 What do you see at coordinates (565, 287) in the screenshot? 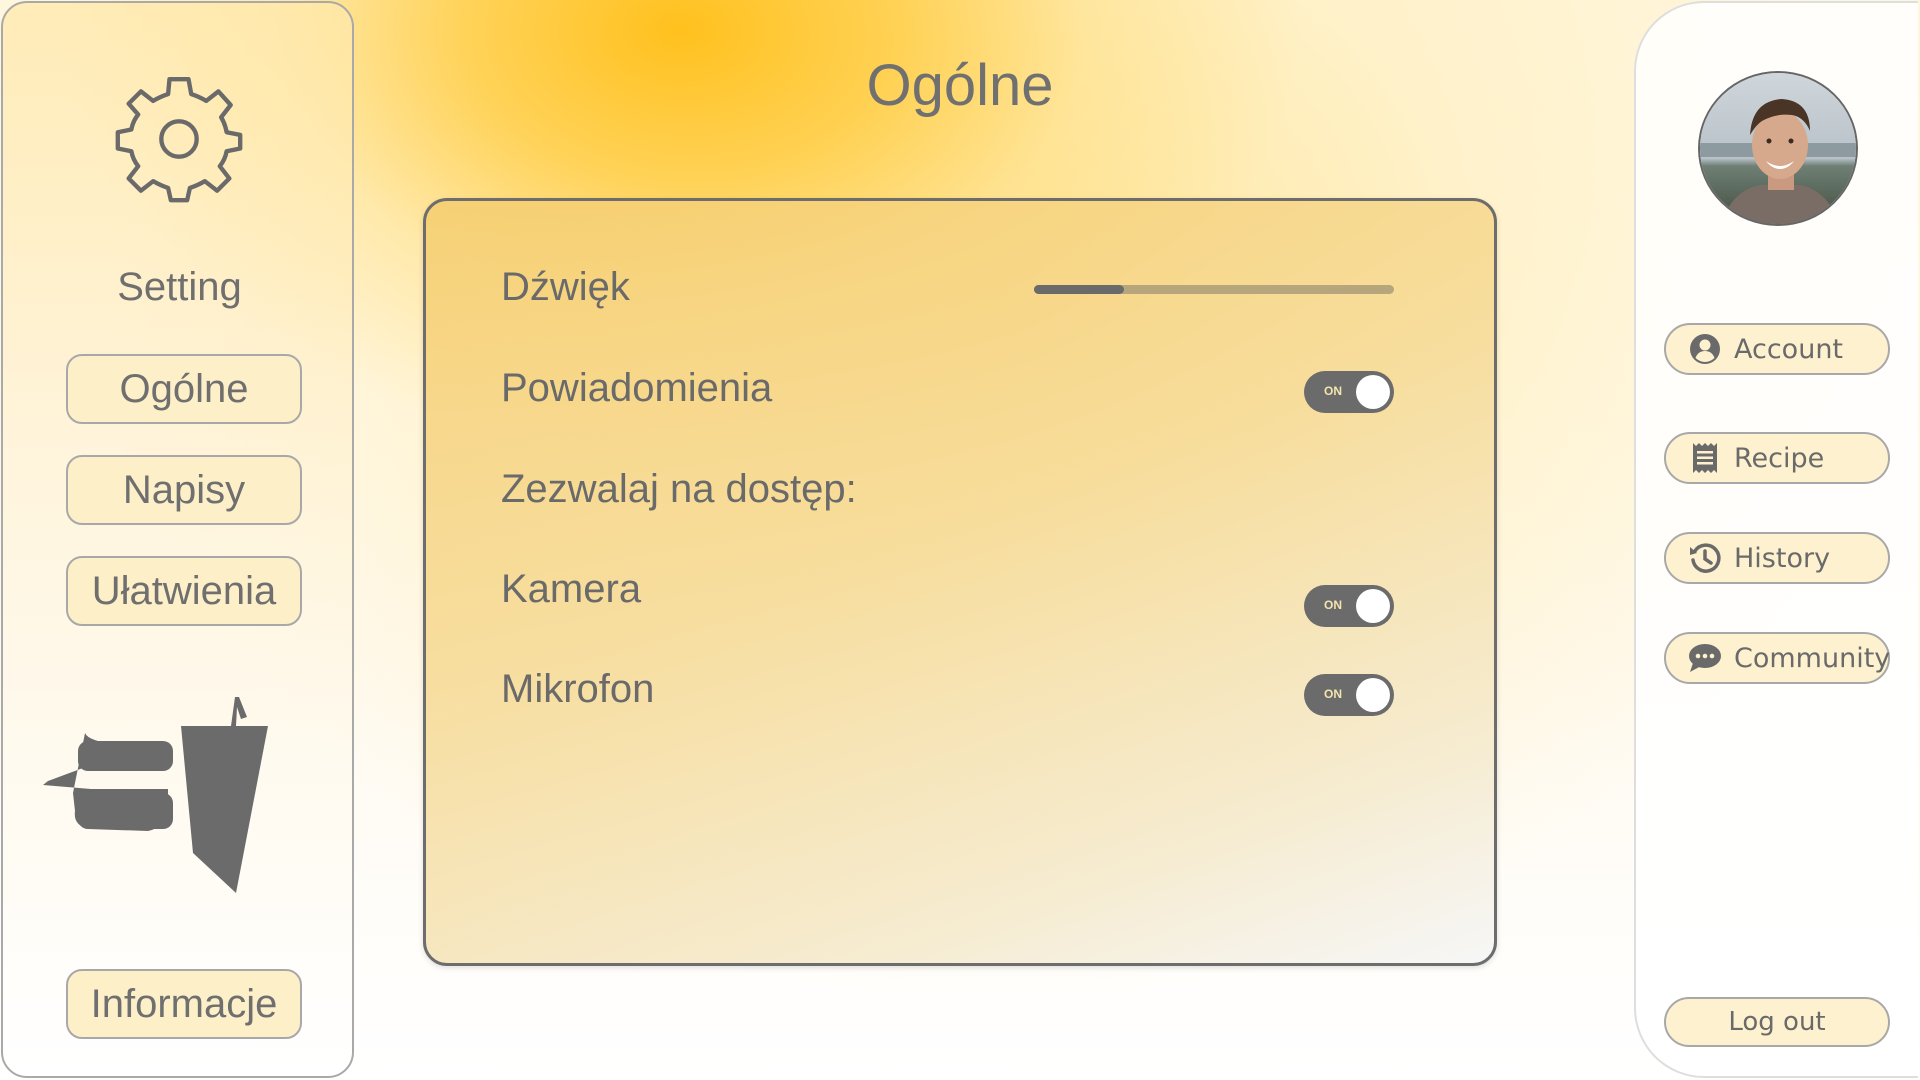
I see `sound-label: Dźwięk` at bounding box center [565, 287].